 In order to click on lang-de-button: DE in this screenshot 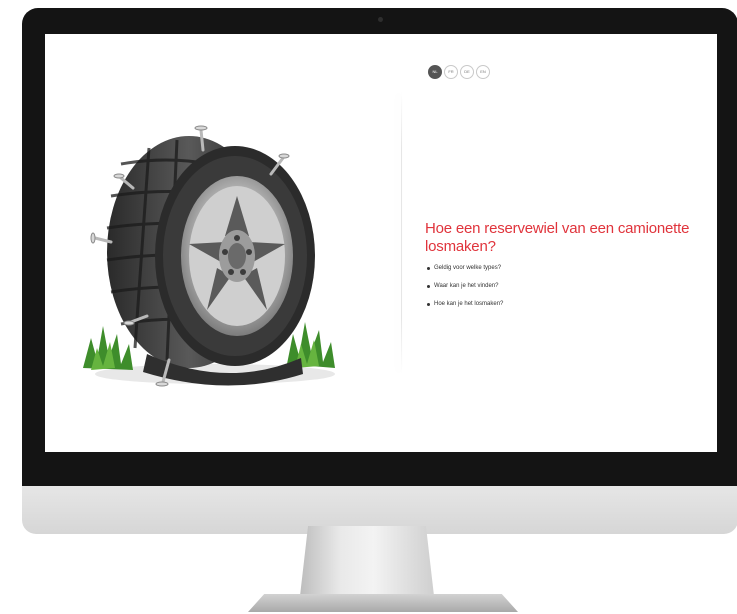, I will do `click(467, 72)`.